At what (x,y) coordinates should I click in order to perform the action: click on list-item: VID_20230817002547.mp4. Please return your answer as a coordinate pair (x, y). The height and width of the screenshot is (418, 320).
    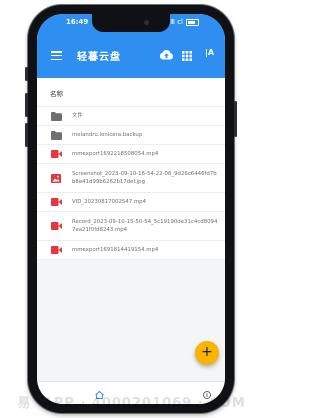
    Looking at the image, I should click on (131, 202).